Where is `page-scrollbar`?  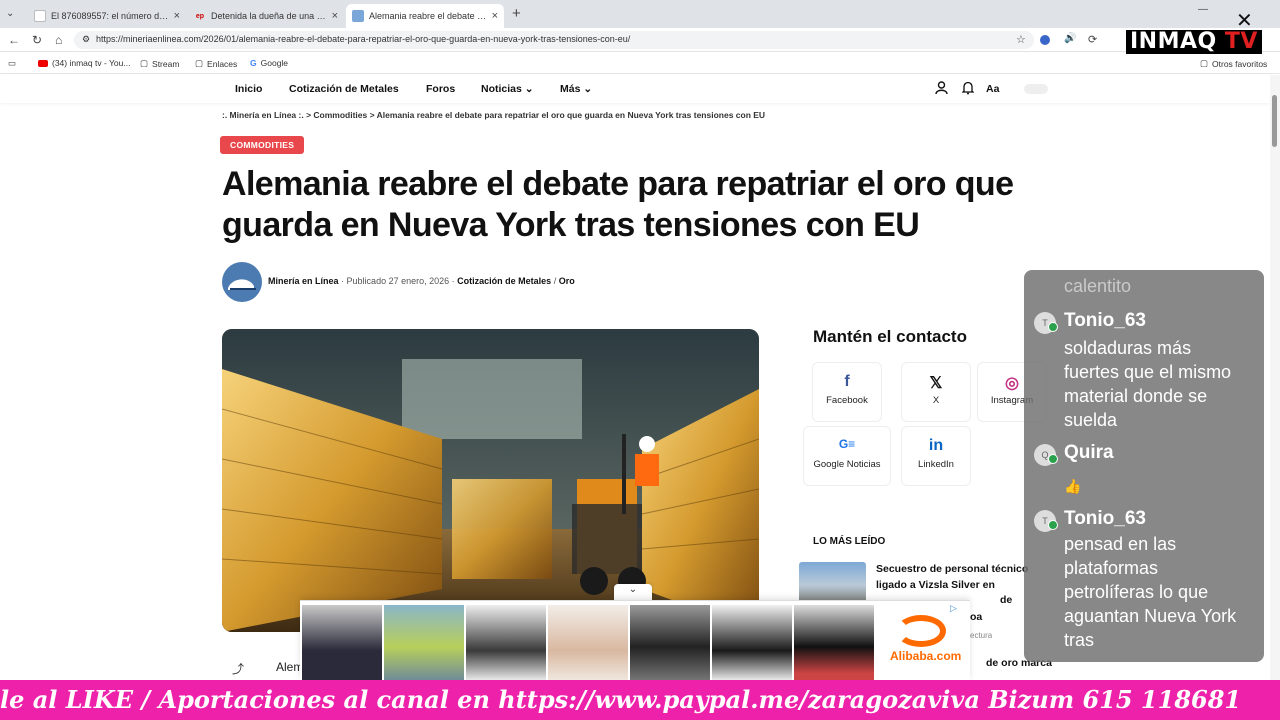 page-scrollbar is located at coordinates (1275, 377).